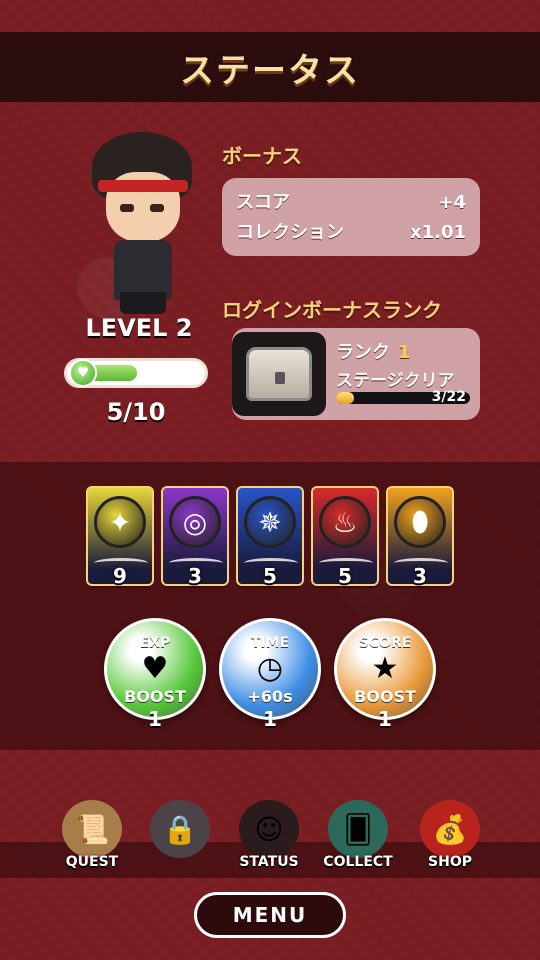 Image resolution: width=540 pixels, height=960 pixels. What do you see at coordinates (120, 522) in the screenshot?
I see `shuriken-icon: ✦` at bounding box center [120, 522].